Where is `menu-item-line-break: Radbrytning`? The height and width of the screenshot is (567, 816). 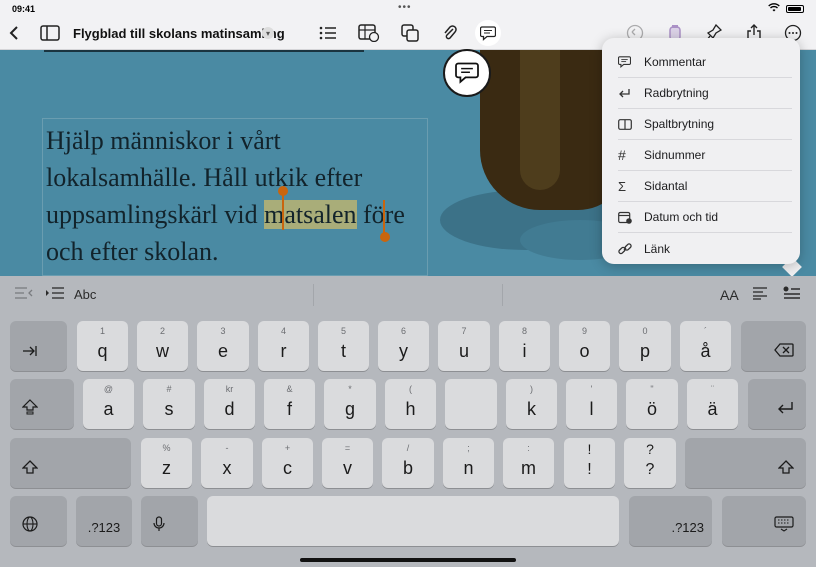 menu-item-line-break: Radbrytning is located at coordinates (705, 93).